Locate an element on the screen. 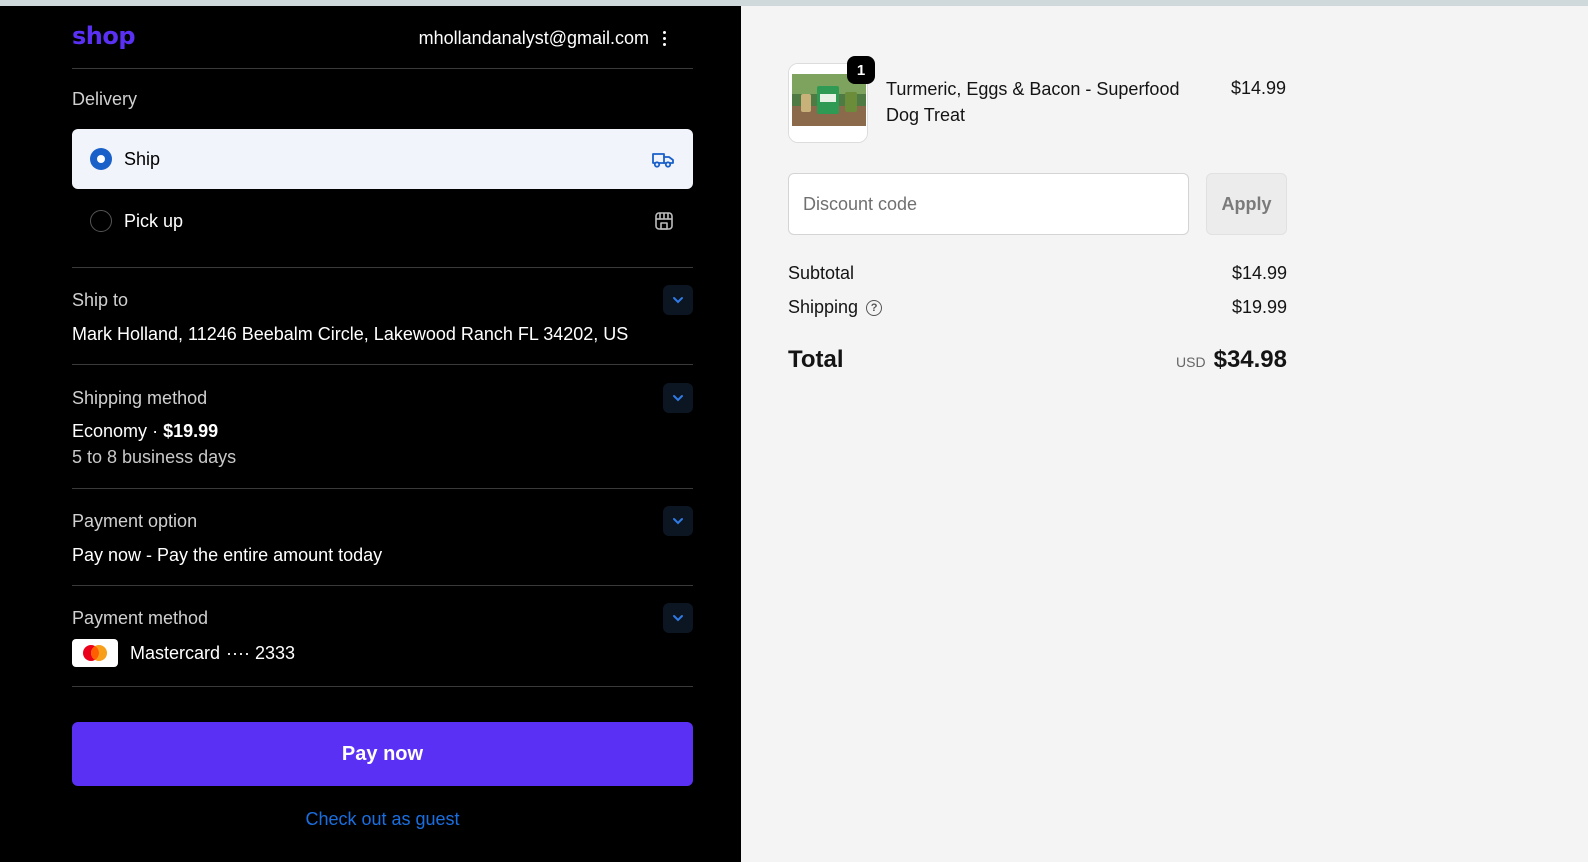 This screenshot has width=1588, height=862. payment-option-value: Pay now - Pay the entire amount today is located at coordinates (227, 555).